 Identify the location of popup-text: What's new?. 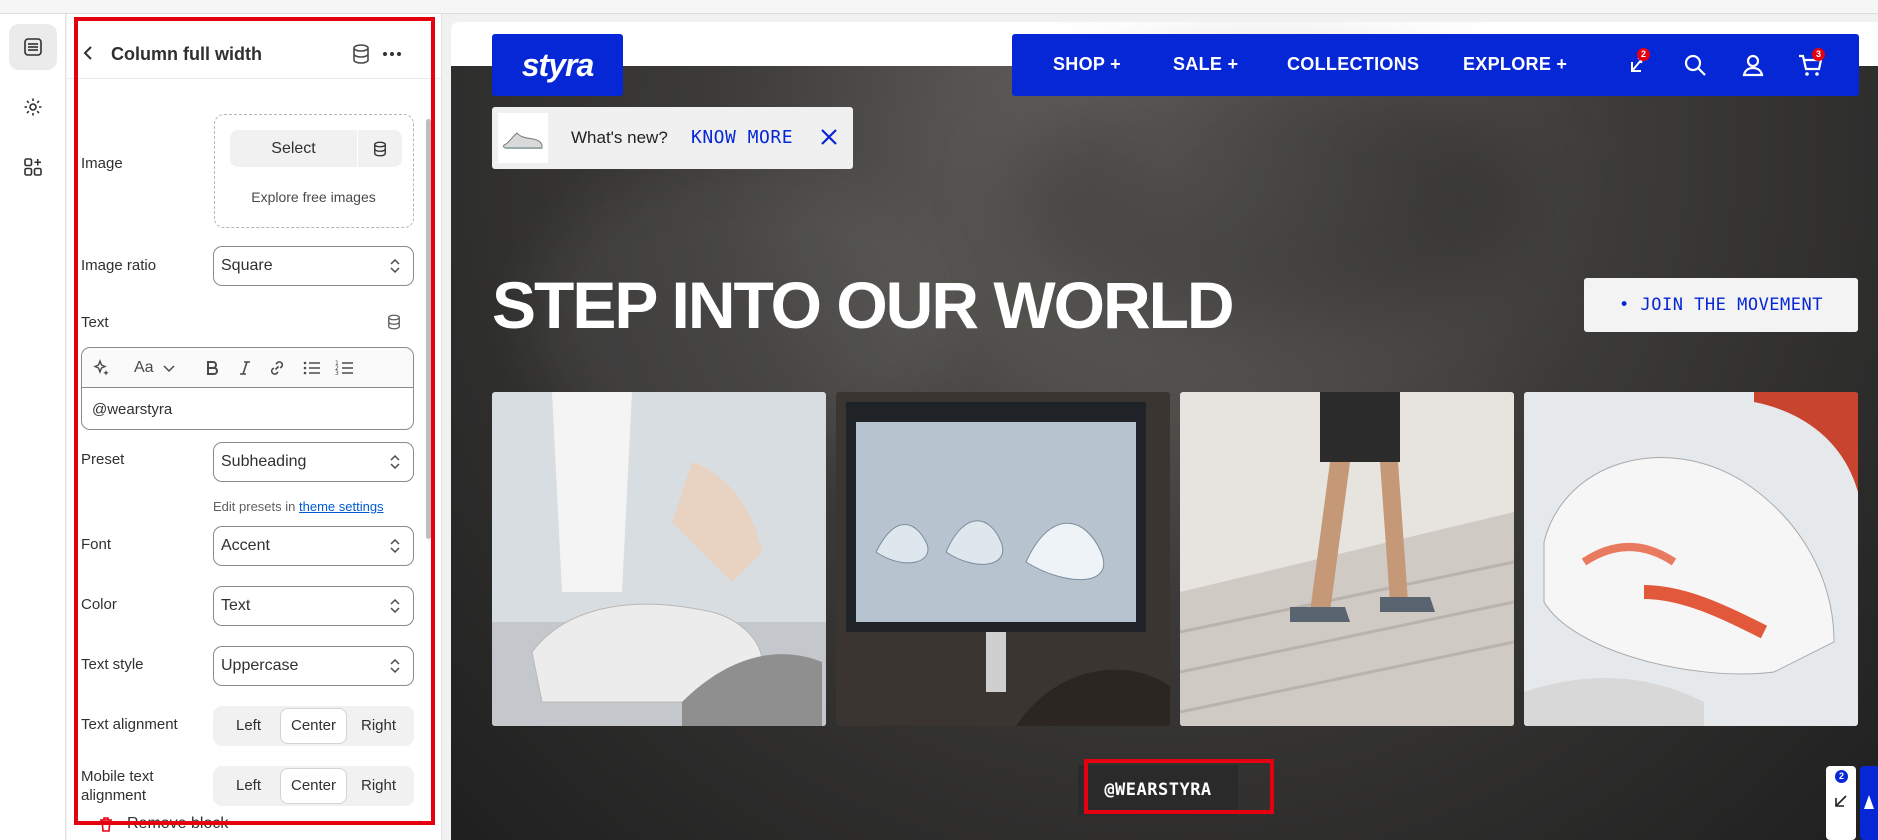
(619, 137).